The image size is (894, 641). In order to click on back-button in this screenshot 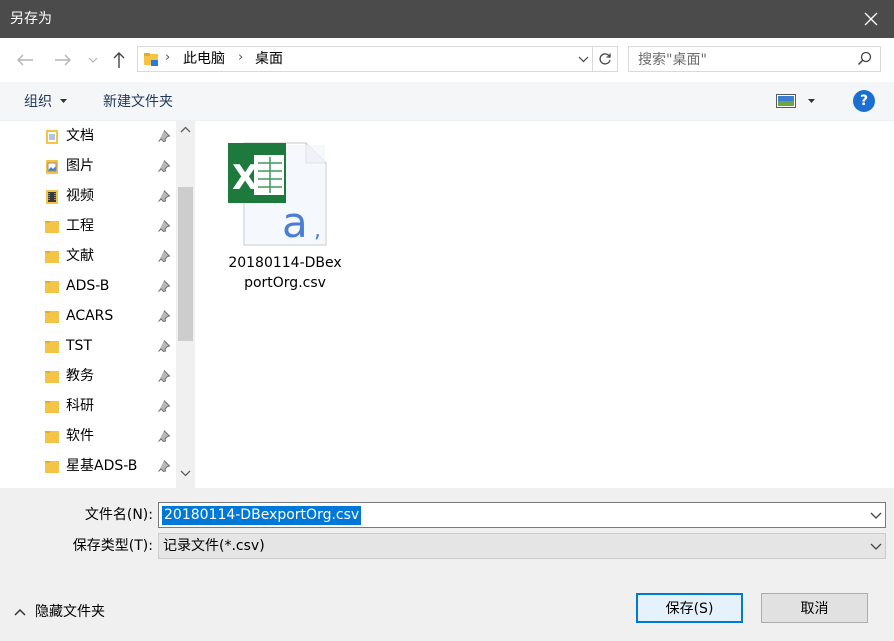, I will do `click(25, 60)`.